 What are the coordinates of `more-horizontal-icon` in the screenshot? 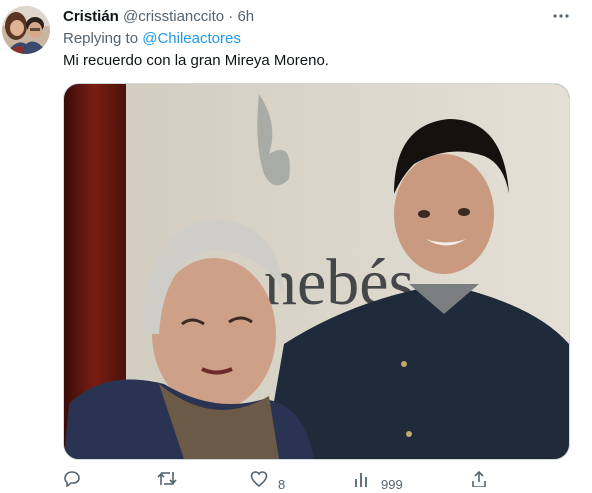 It's located at (561, 16).